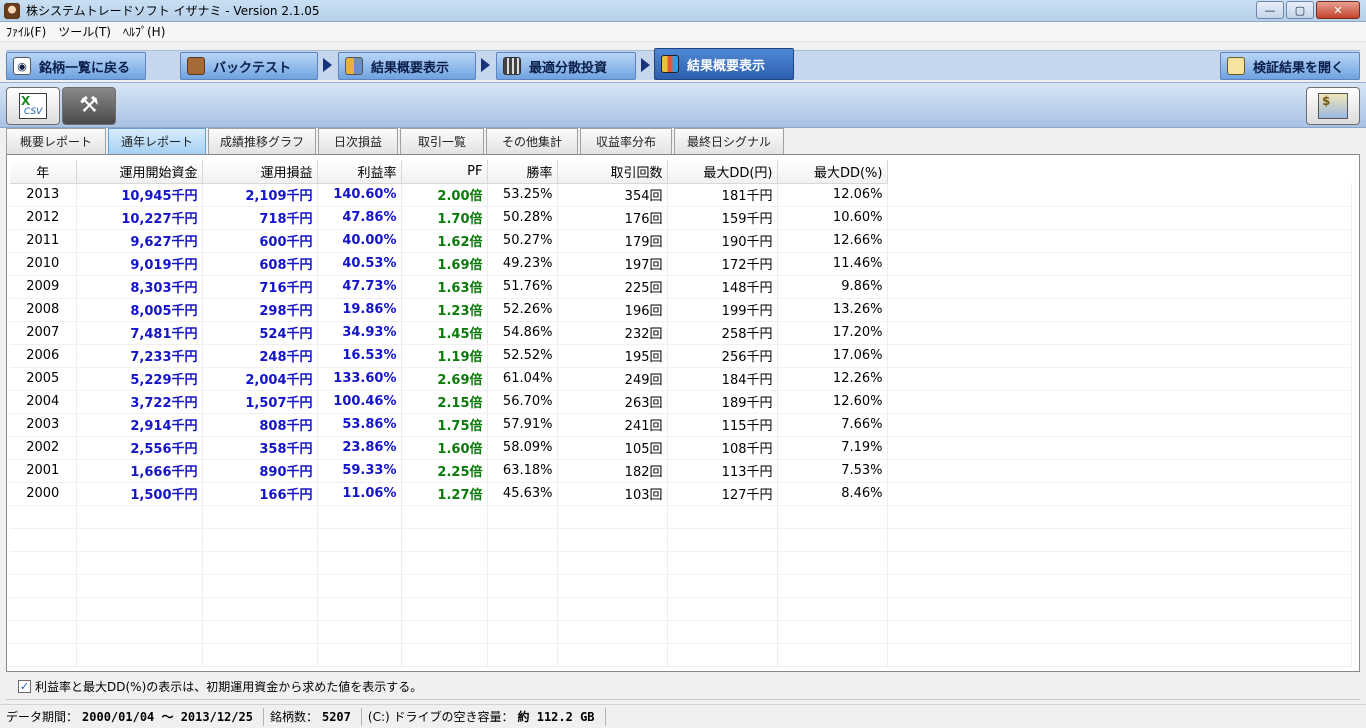 Image resolution: width=1366 pixels, height=728 pixels. I want to click on window-controls: — ▢ ✕, so click(1308, 10).